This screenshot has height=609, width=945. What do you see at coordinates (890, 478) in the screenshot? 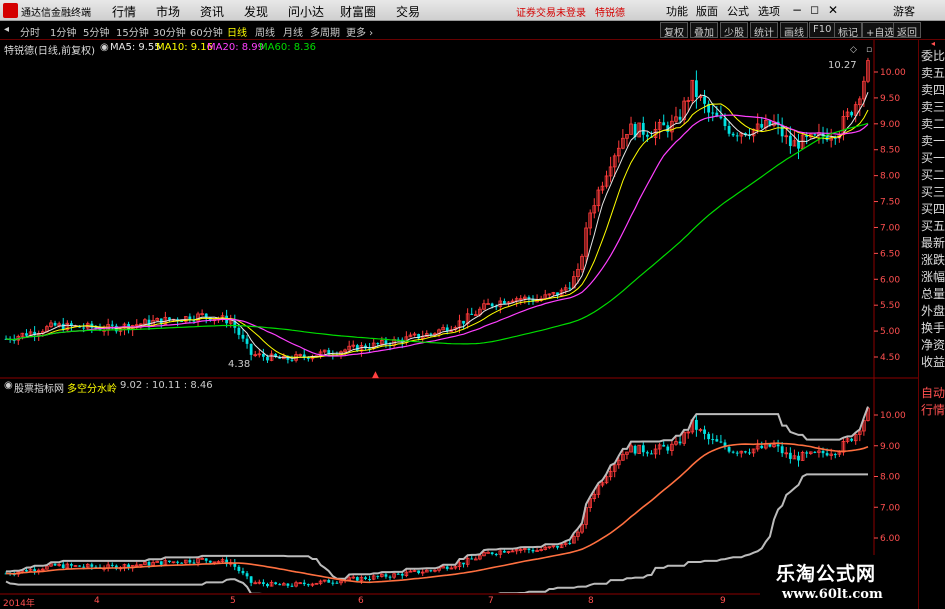
I see `indicator-axis-label: 8.00` at bounding box center [890, 478].